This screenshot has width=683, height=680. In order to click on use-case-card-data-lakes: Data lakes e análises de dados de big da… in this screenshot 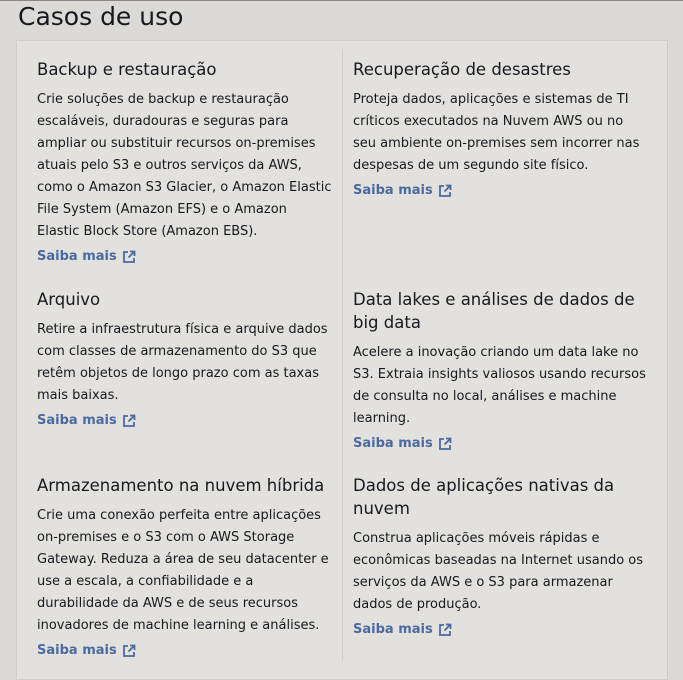, I will do `click(500, 371)`.